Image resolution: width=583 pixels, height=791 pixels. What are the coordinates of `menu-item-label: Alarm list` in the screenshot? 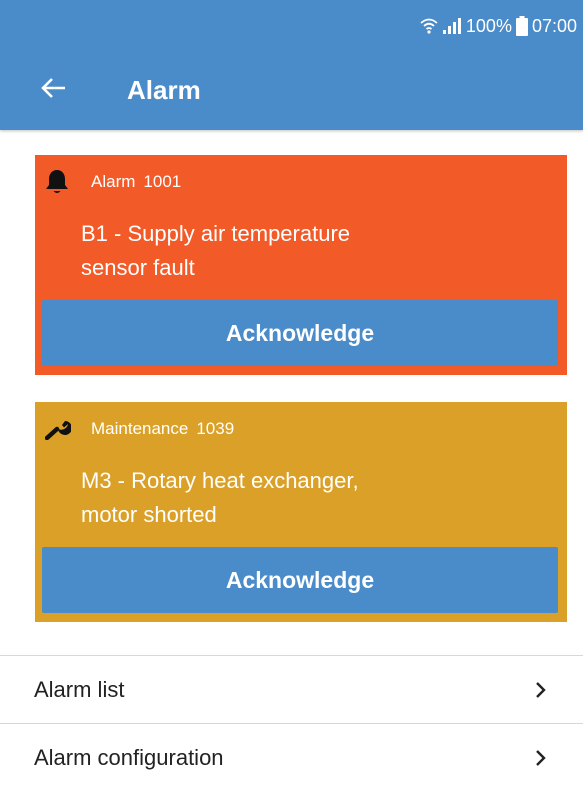 It's located at (79, 689).